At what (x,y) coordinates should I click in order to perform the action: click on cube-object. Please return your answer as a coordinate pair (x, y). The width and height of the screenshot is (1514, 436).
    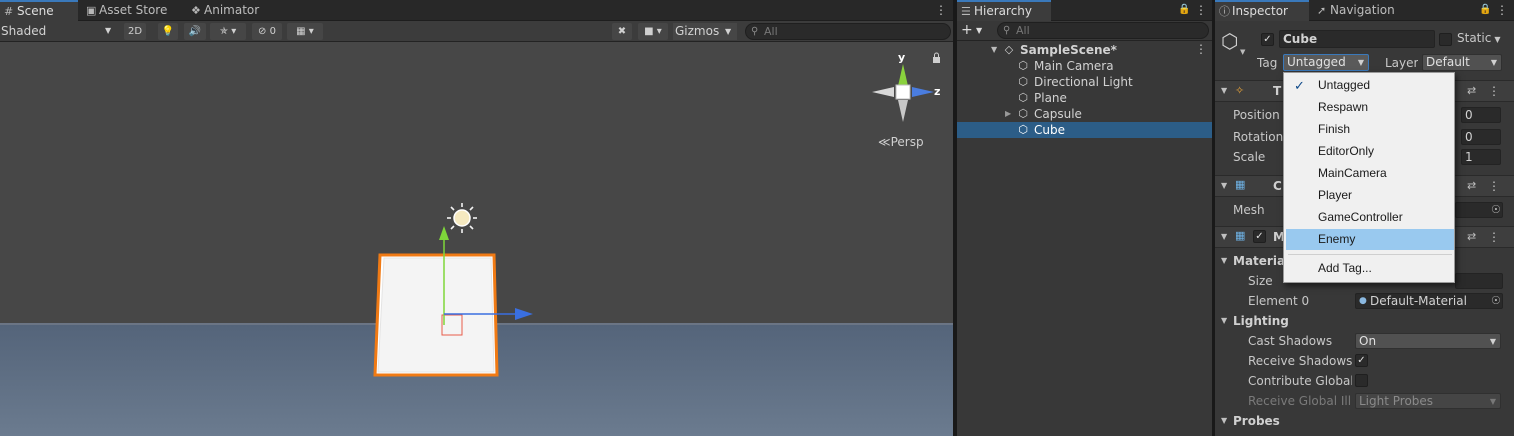
    Looking at the image, I should click on (436, 315).